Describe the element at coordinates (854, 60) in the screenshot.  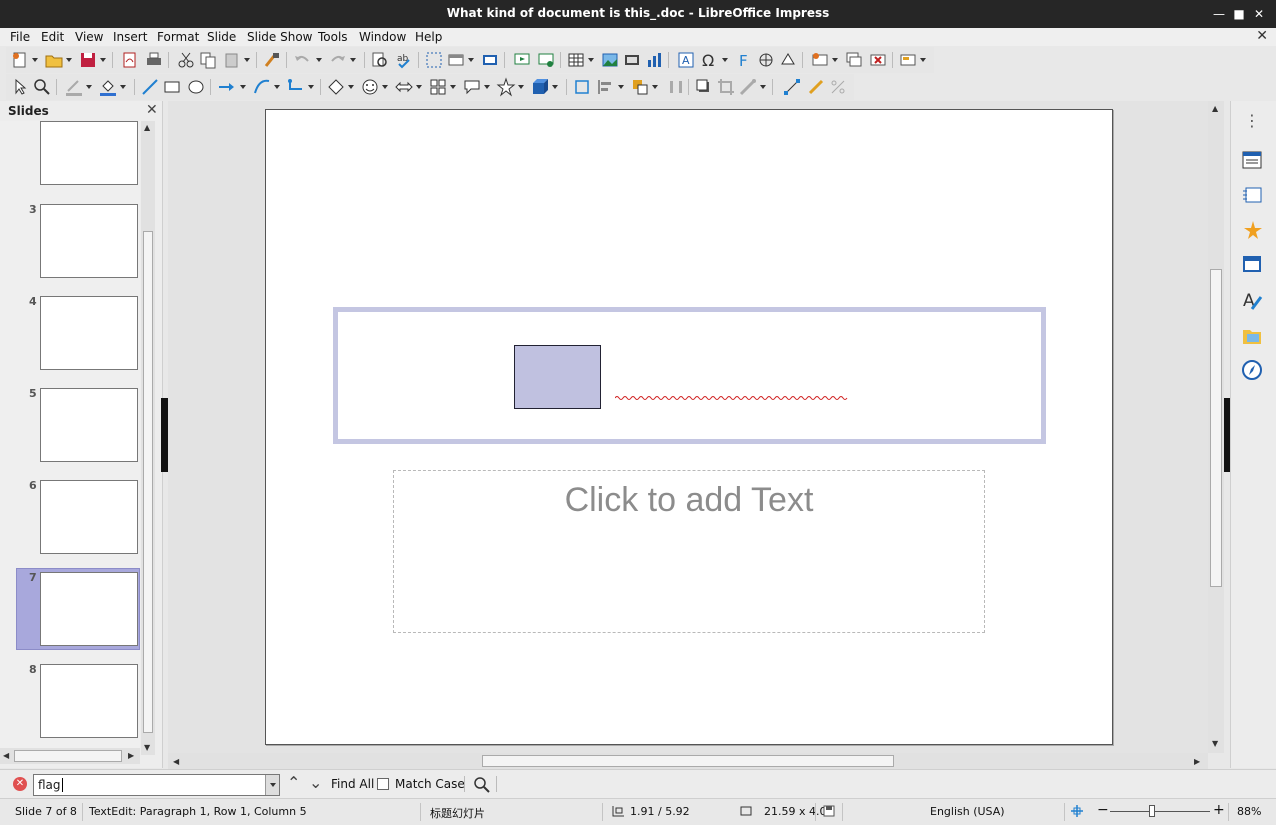
I see `duplicate-slide-icon` at that location.